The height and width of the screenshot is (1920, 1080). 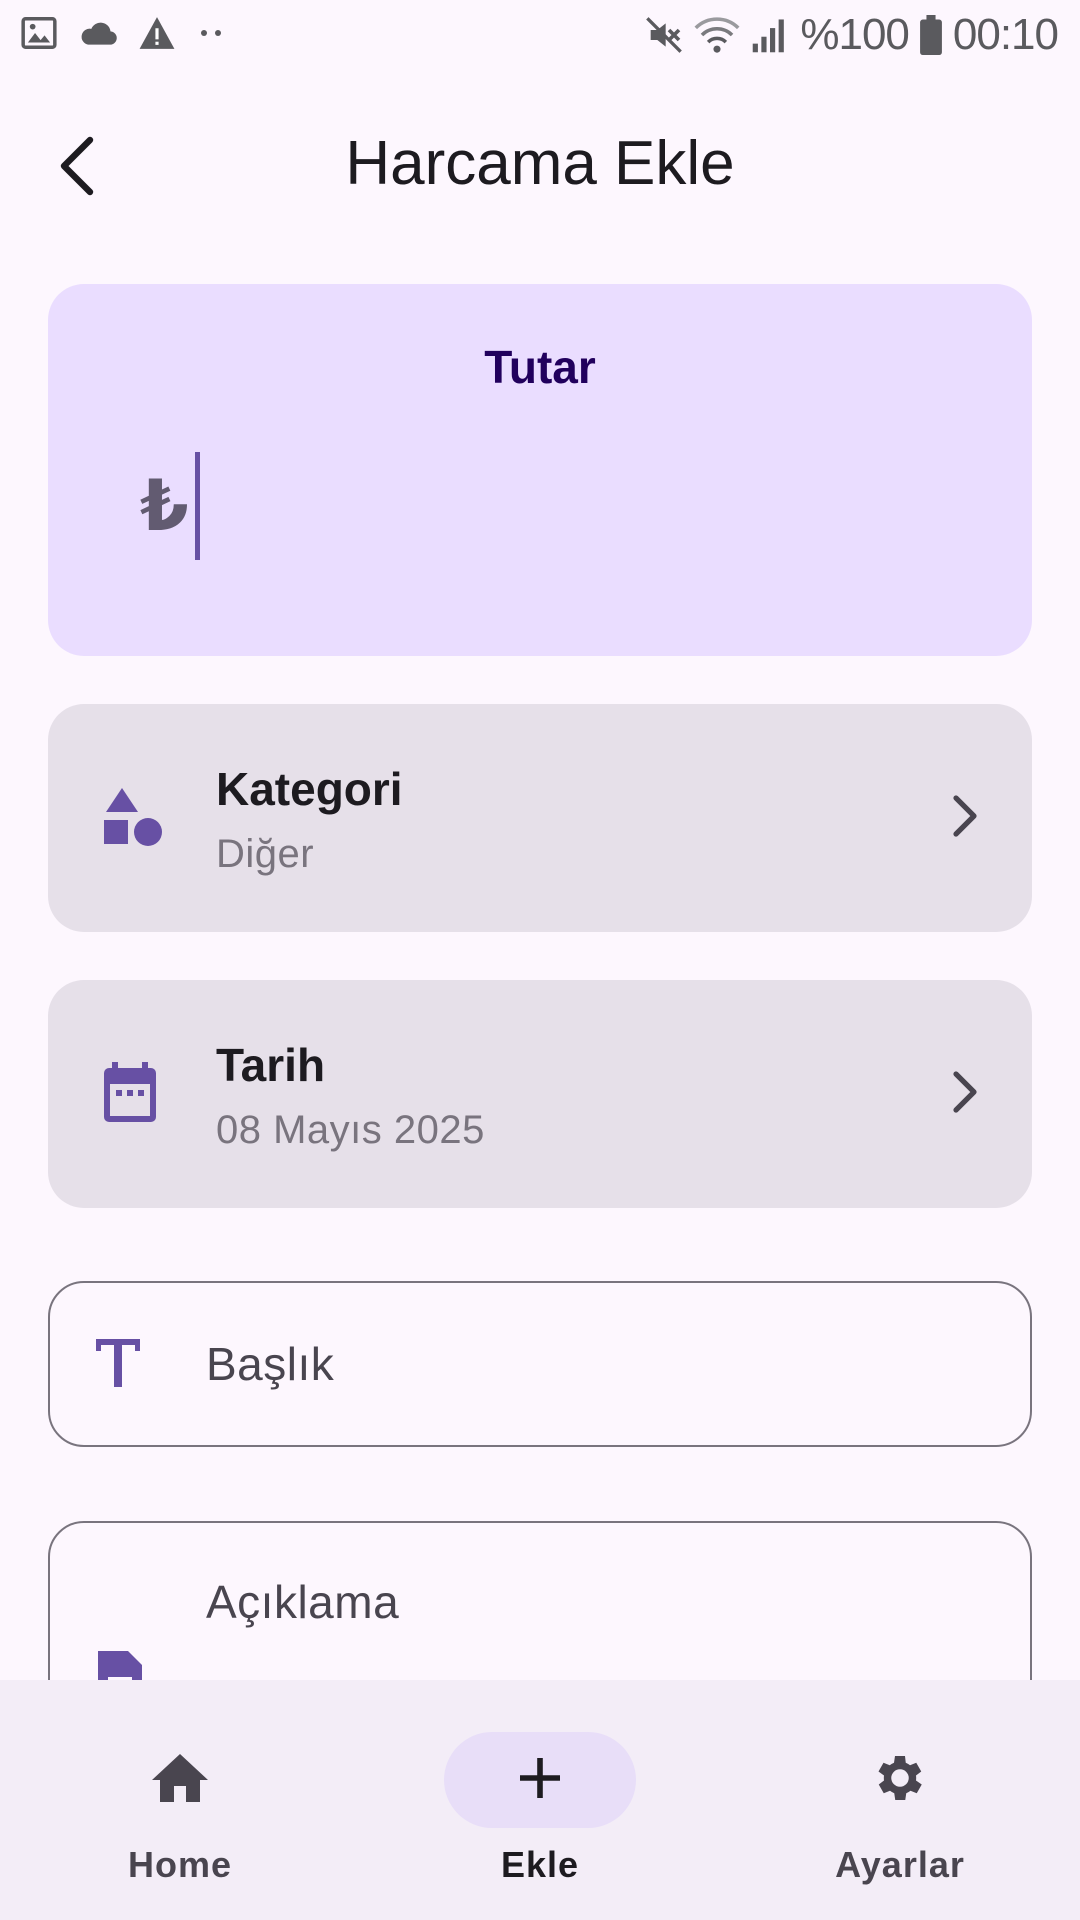 I want to click on nav-item-home: Home, so click(x=180, y=1800).